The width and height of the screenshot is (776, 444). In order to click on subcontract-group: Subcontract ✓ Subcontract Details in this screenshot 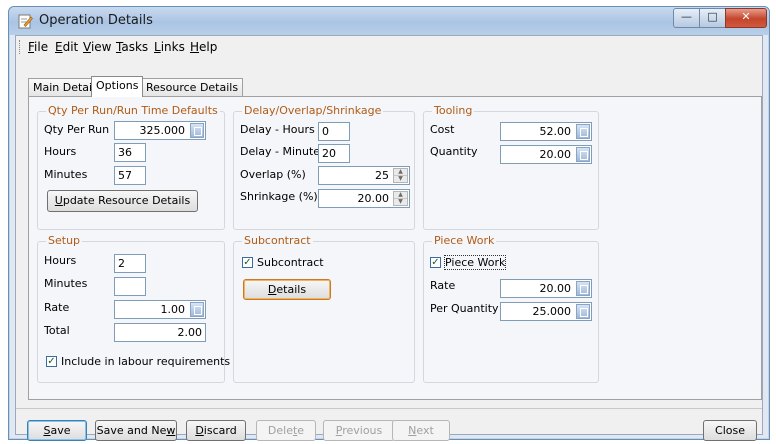, I will do `click(324, 308)`.